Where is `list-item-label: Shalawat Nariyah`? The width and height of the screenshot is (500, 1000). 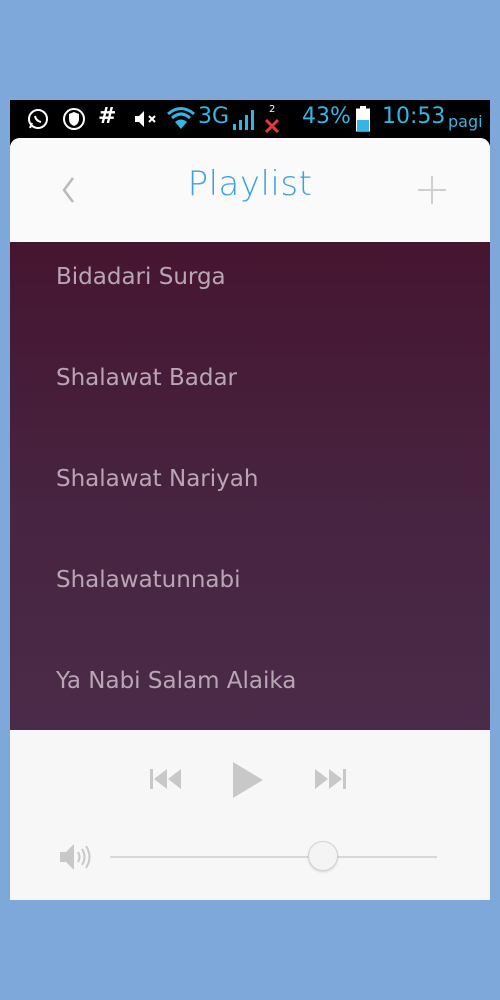 list-item-label: Shalawat Nariyah is located at coordinates (157, 479).